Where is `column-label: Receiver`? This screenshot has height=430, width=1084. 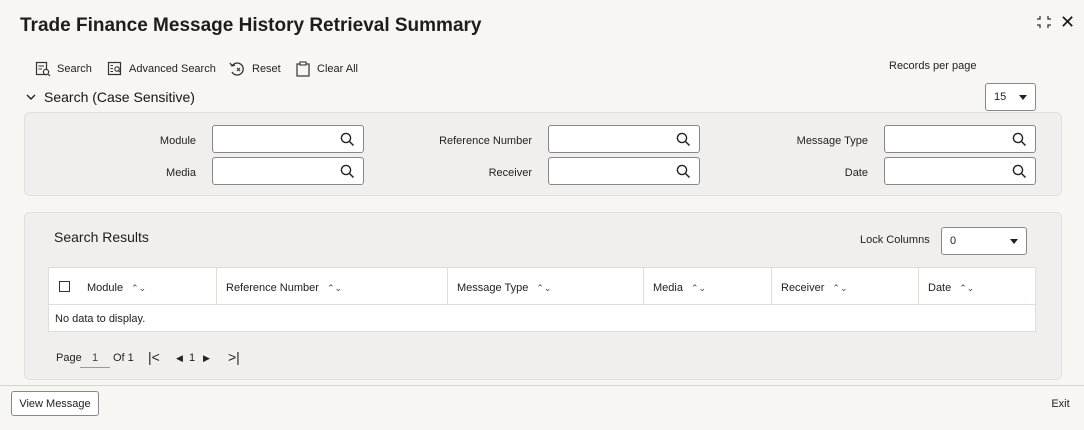 column-label: Receiver is located at coordinates (803, 288).